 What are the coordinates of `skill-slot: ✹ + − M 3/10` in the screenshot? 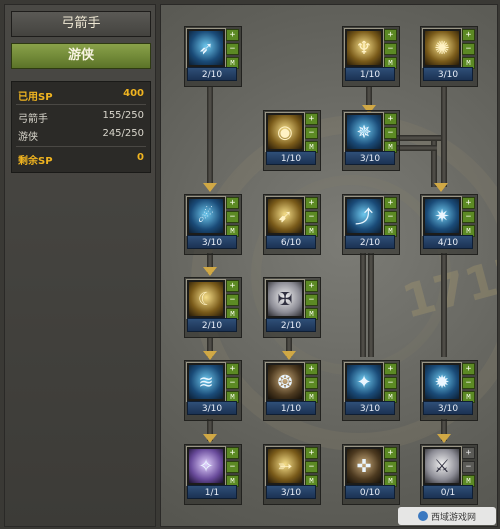 It's located at (449, 390).